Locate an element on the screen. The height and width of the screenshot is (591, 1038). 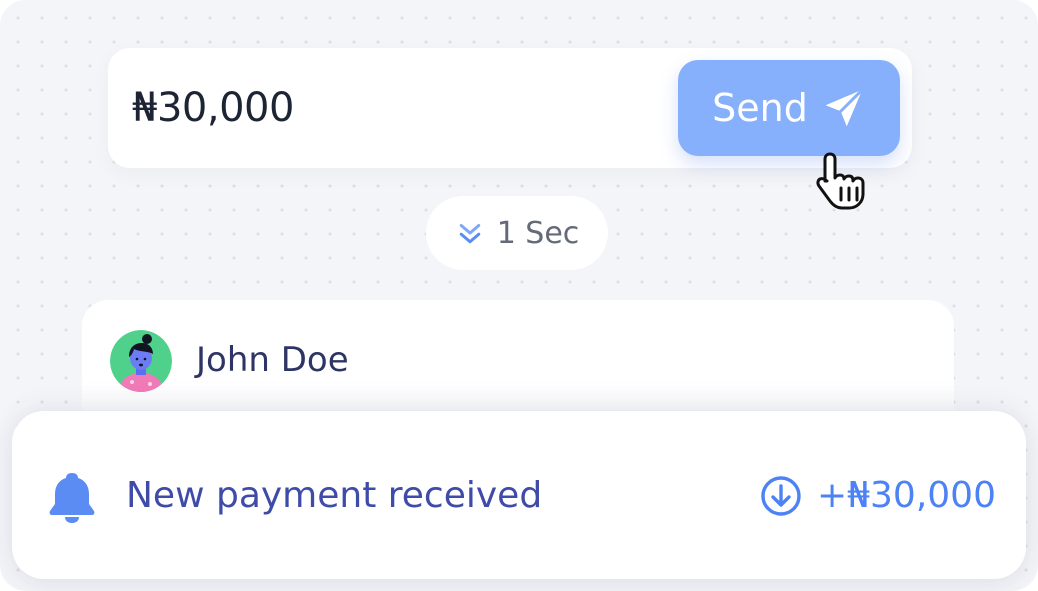
arrow-down-circle-icon is located at coordinates (781, 496).